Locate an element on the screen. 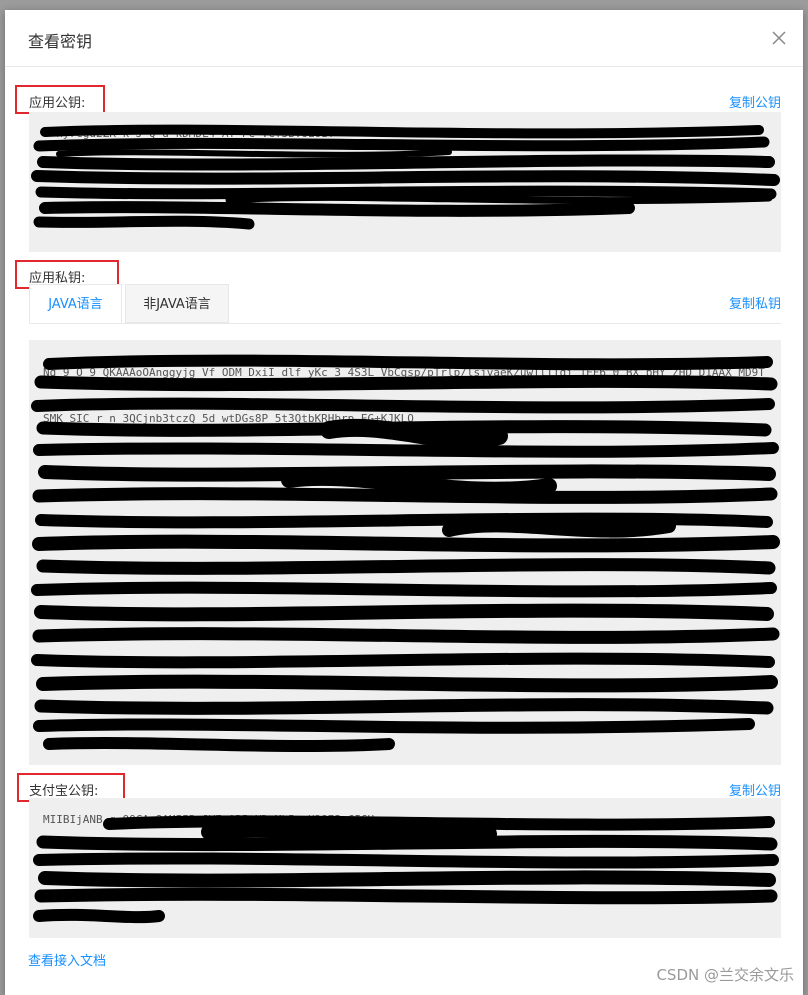  copy-alipay-public-key-button: 复制公钥 is located at coordinates (755, 789).